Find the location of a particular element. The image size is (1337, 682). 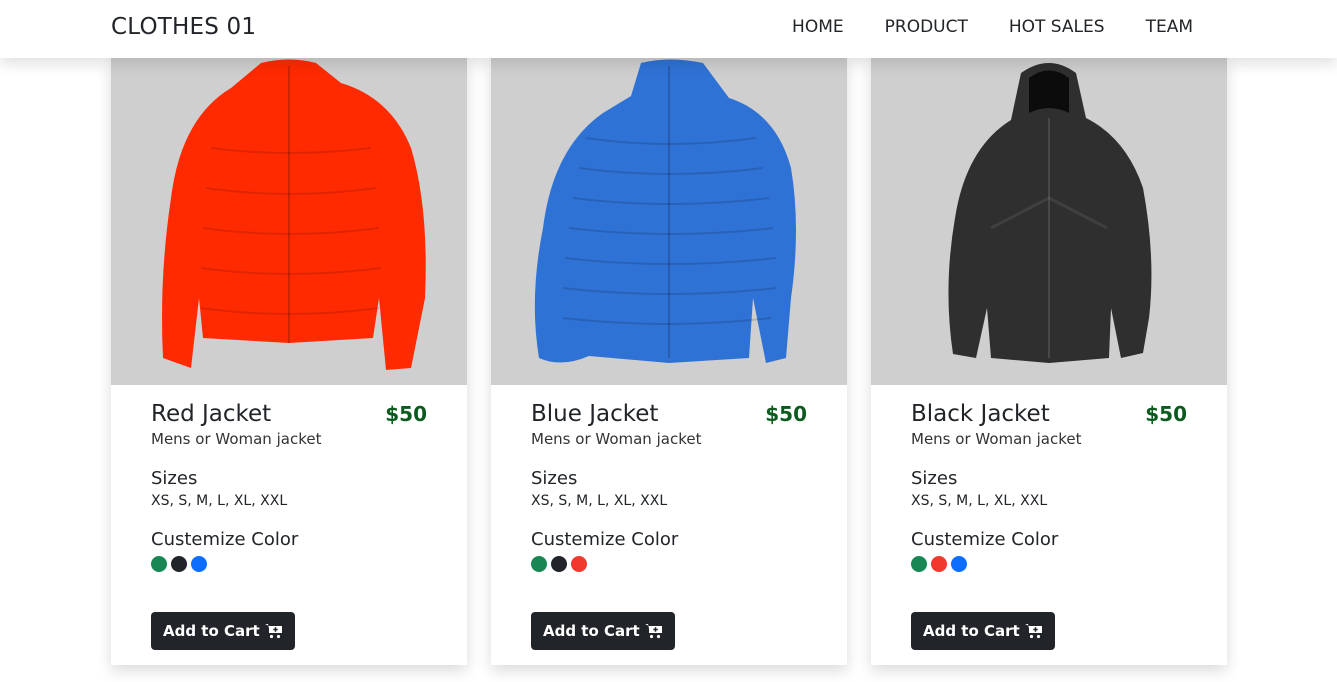

nav-link-product: PRODUCT is located at coordinates (926, 27).